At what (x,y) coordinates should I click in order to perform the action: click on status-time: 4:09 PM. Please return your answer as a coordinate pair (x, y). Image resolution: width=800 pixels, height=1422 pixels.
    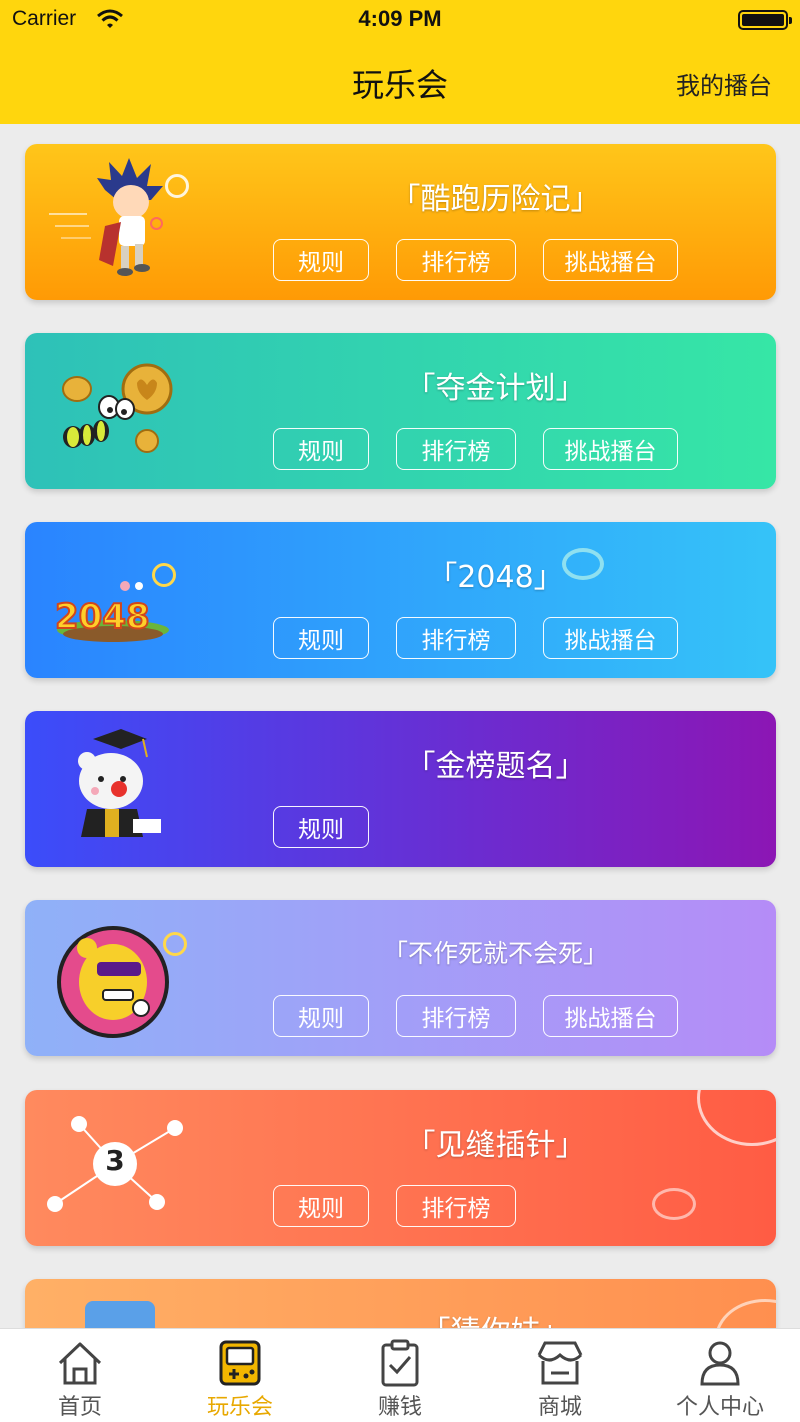
    Looking at the image, I should click on (400, 18).